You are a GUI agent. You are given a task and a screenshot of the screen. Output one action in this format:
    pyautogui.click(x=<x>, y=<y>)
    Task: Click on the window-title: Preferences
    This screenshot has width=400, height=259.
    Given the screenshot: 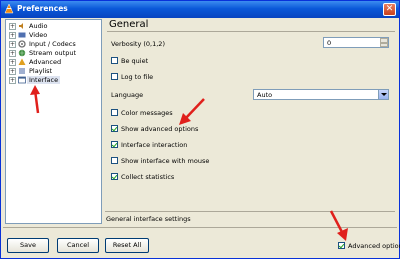 What is the action you would take?
    pyautogui.click(x=42, y=8)
    